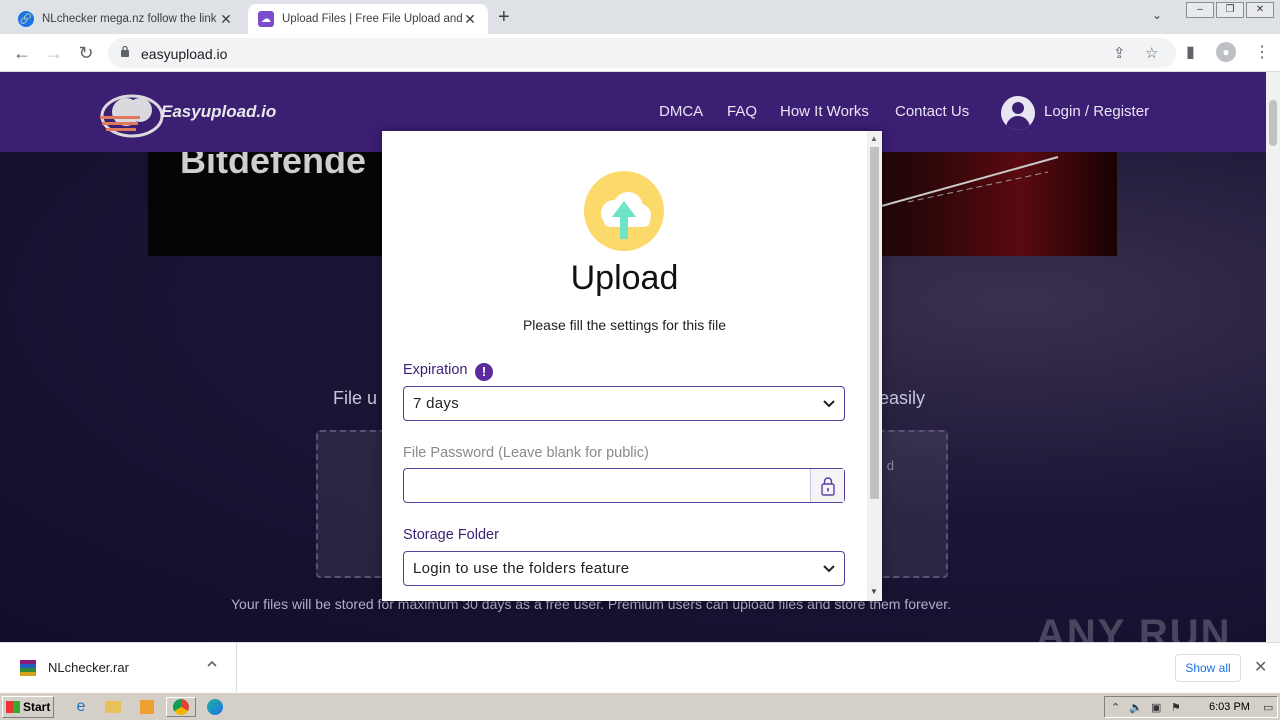  Describe the element at coordinates (54, 53) in the screenshot. I see `forward-arrow-icon: →` at that location.